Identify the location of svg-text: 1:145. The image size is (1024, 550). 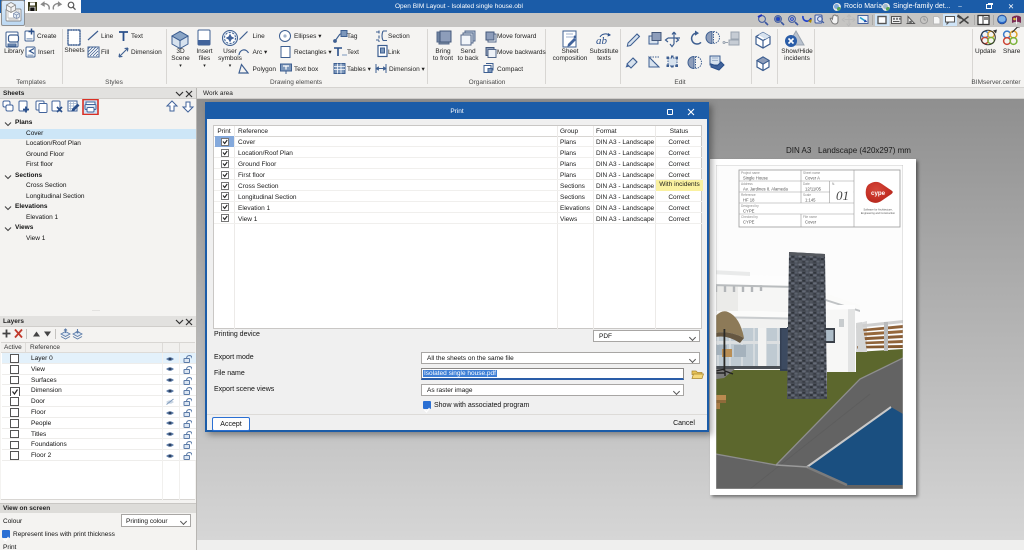
(810, 200).